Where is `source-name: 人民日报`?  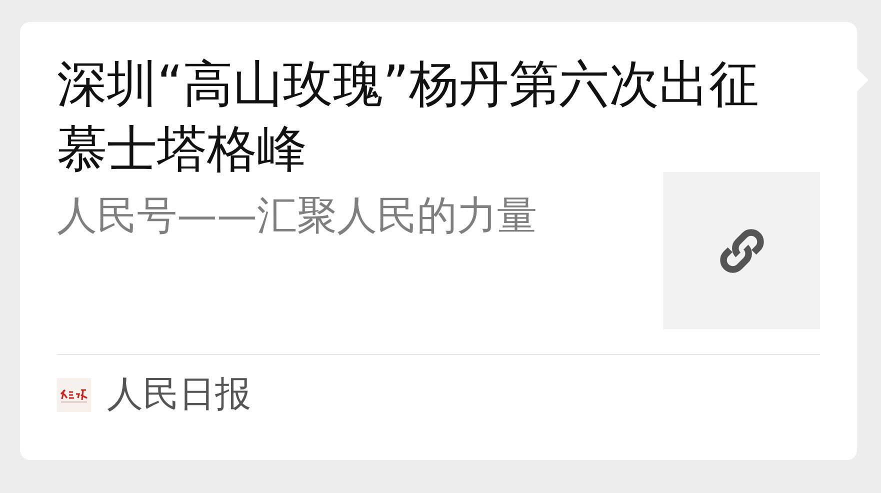
source-name: 人民日报 is located at coordinates (179, 395).